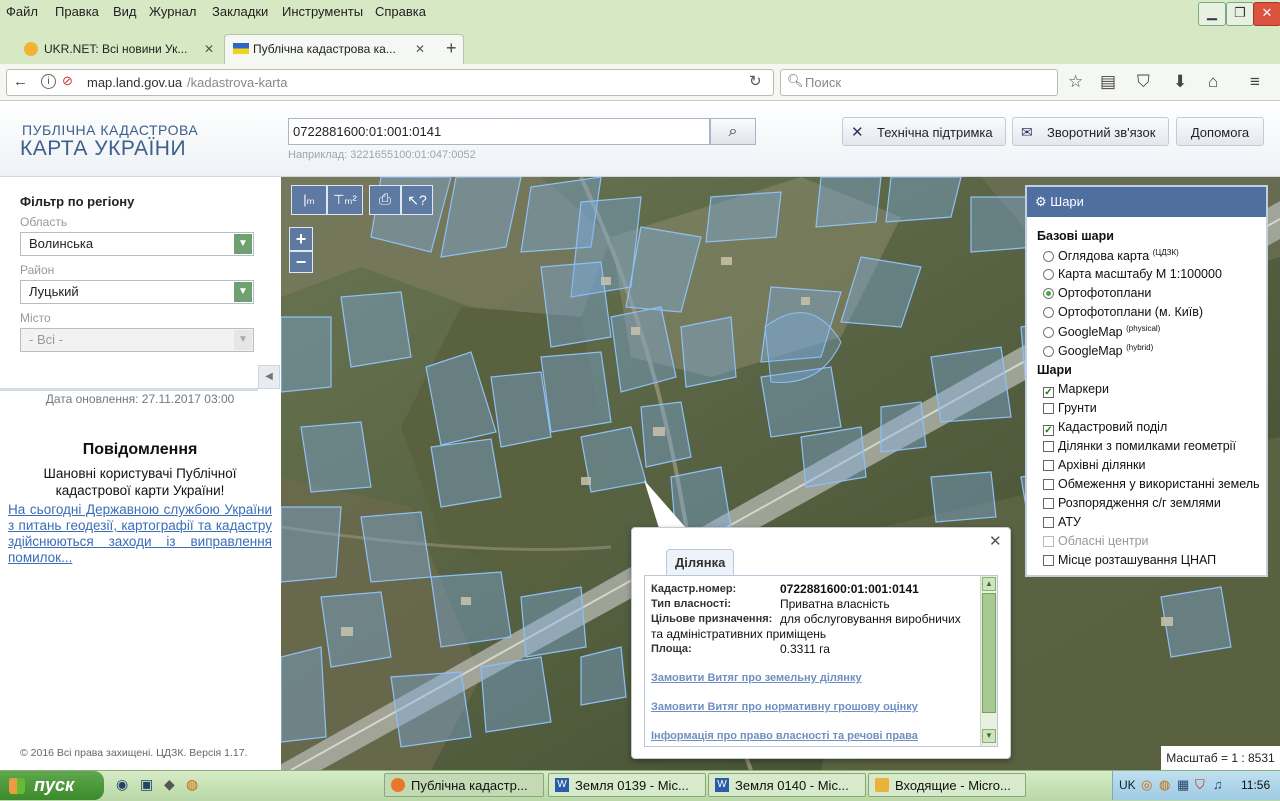  What do you see at coordinates (1111, 255) in the screenshot?
I see `base-layer-overview: Оглядова карта (ЦДЗК)` at bounding box center [1111, 255].